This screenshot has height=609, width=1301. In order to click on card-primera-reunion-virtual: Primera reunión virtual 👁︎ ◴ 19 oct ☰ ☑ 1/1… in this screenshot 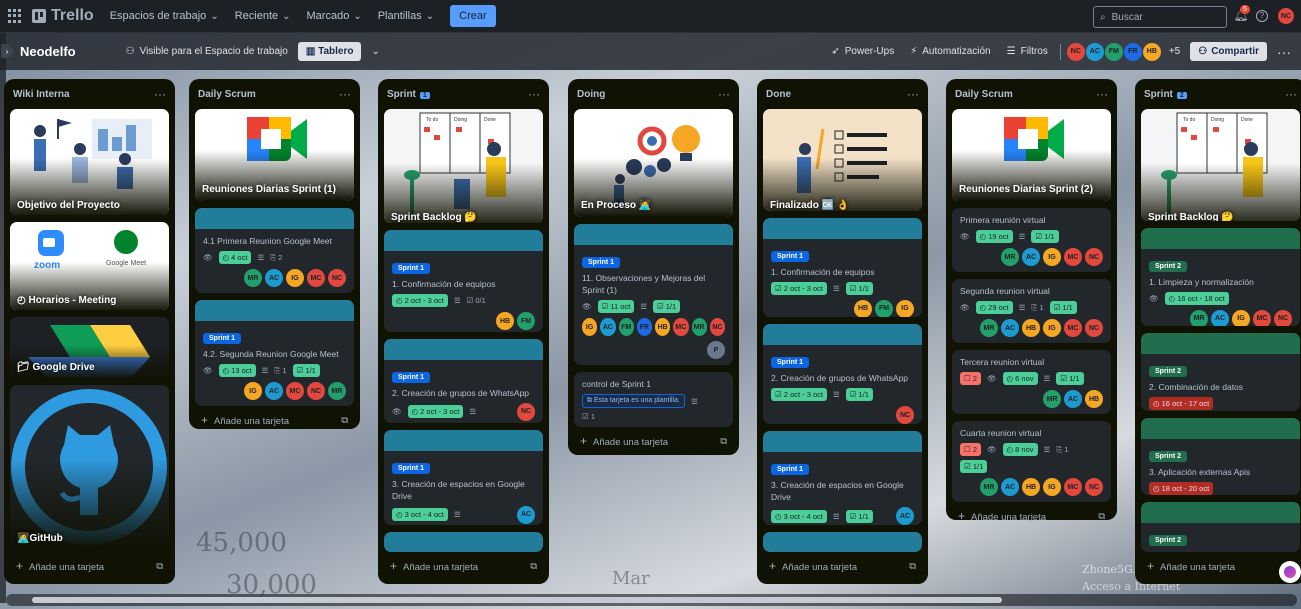, I will do `click(1031, 240)`.